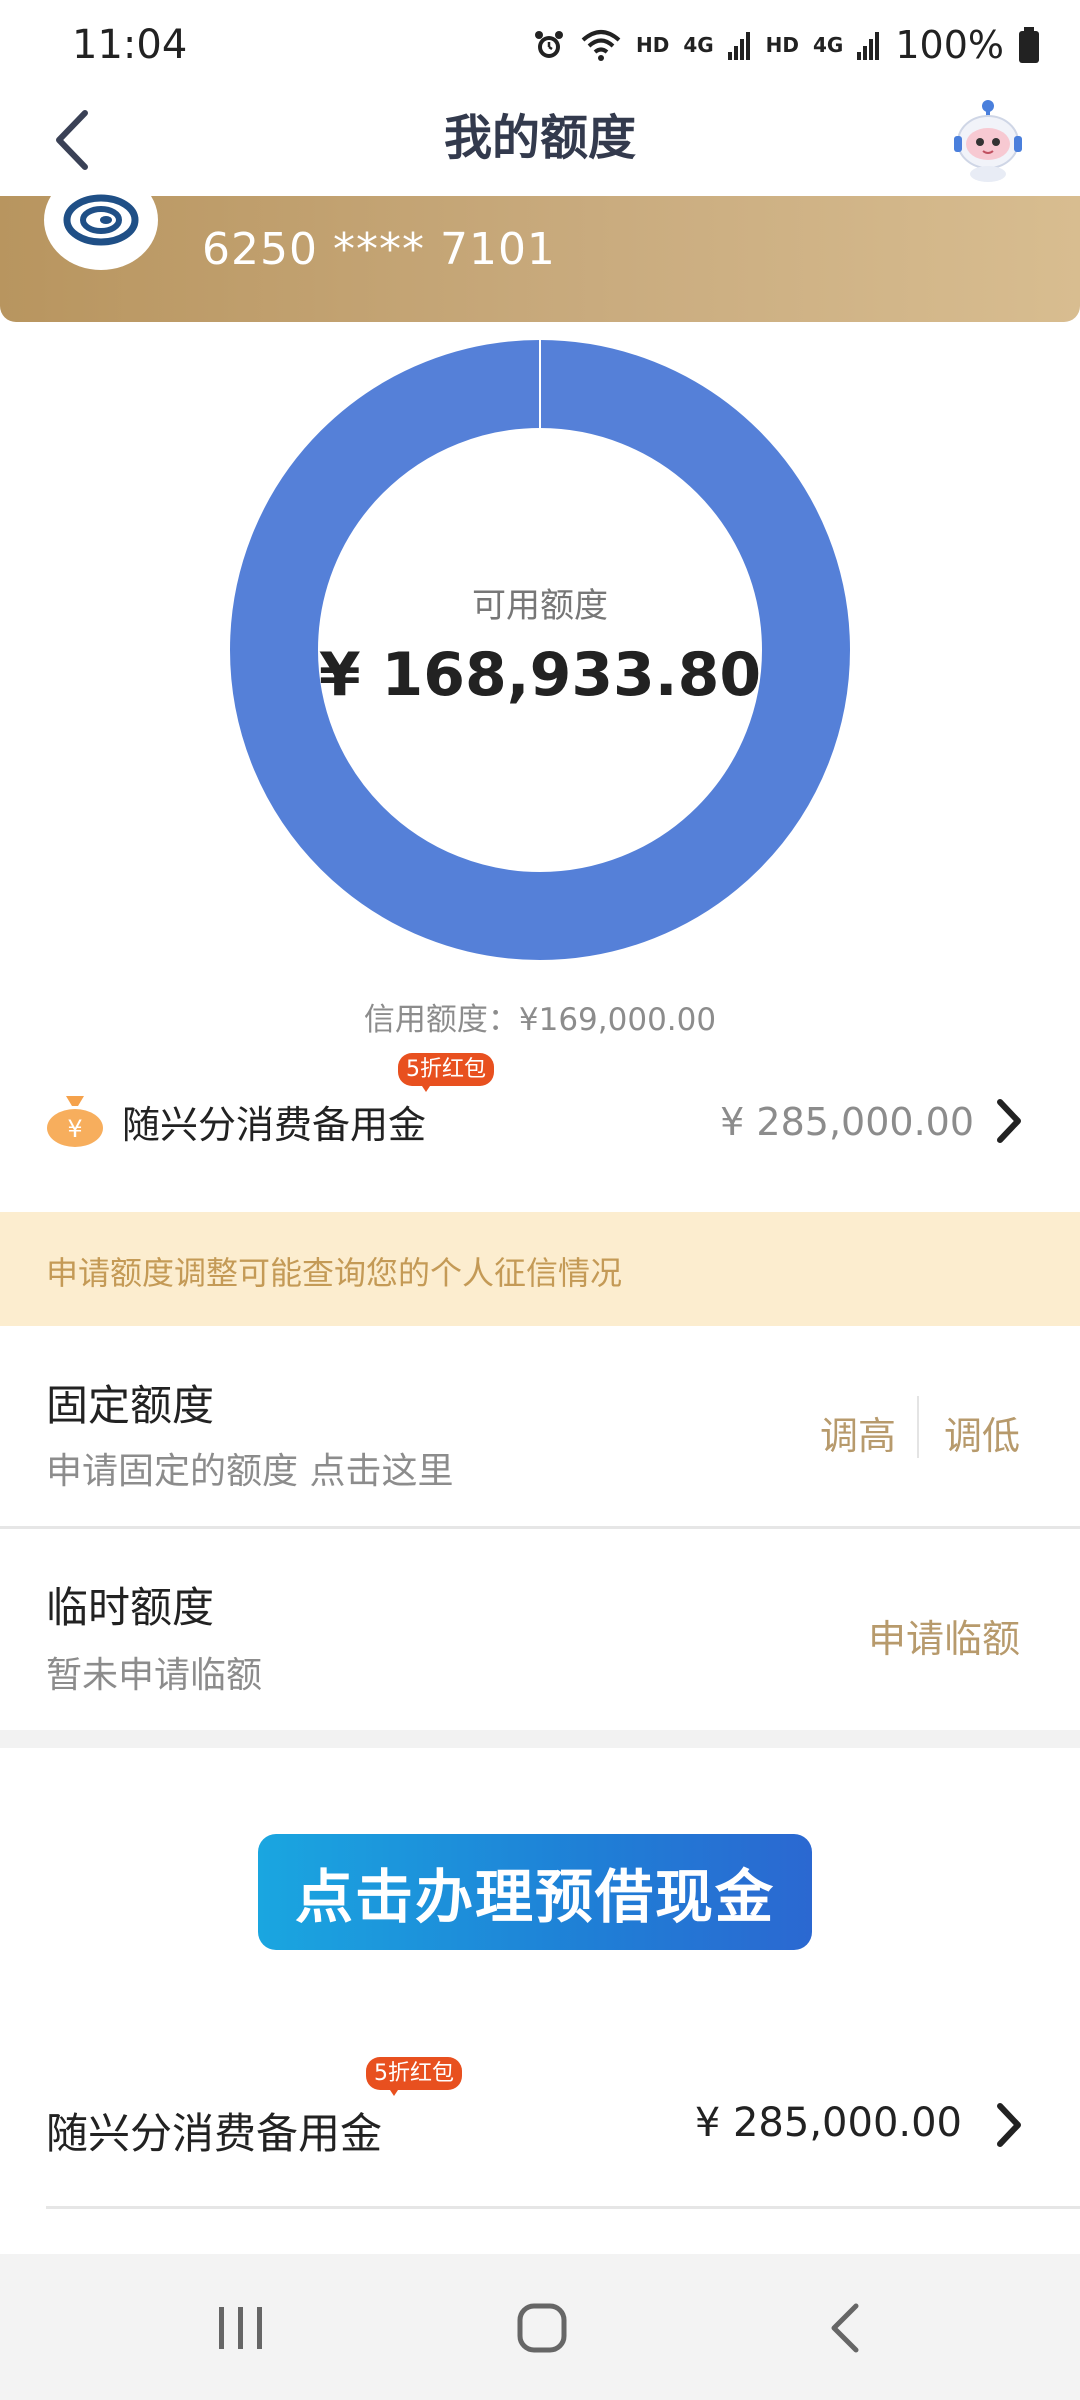 The height and width of the screenshot is (2400, 1080). I want to click on raise-limit-button: 调高, so click(858, 1432).